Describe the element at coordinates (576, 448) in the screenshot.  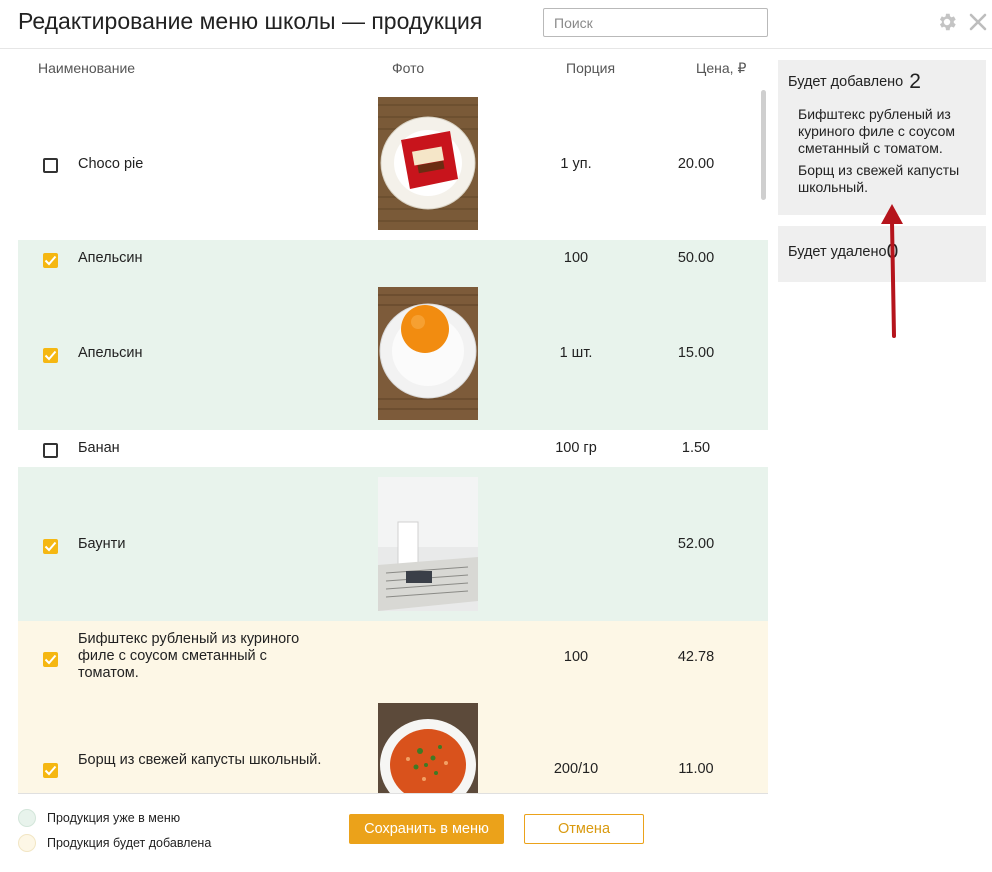
I see `product-portion: 100 гр` at that location.